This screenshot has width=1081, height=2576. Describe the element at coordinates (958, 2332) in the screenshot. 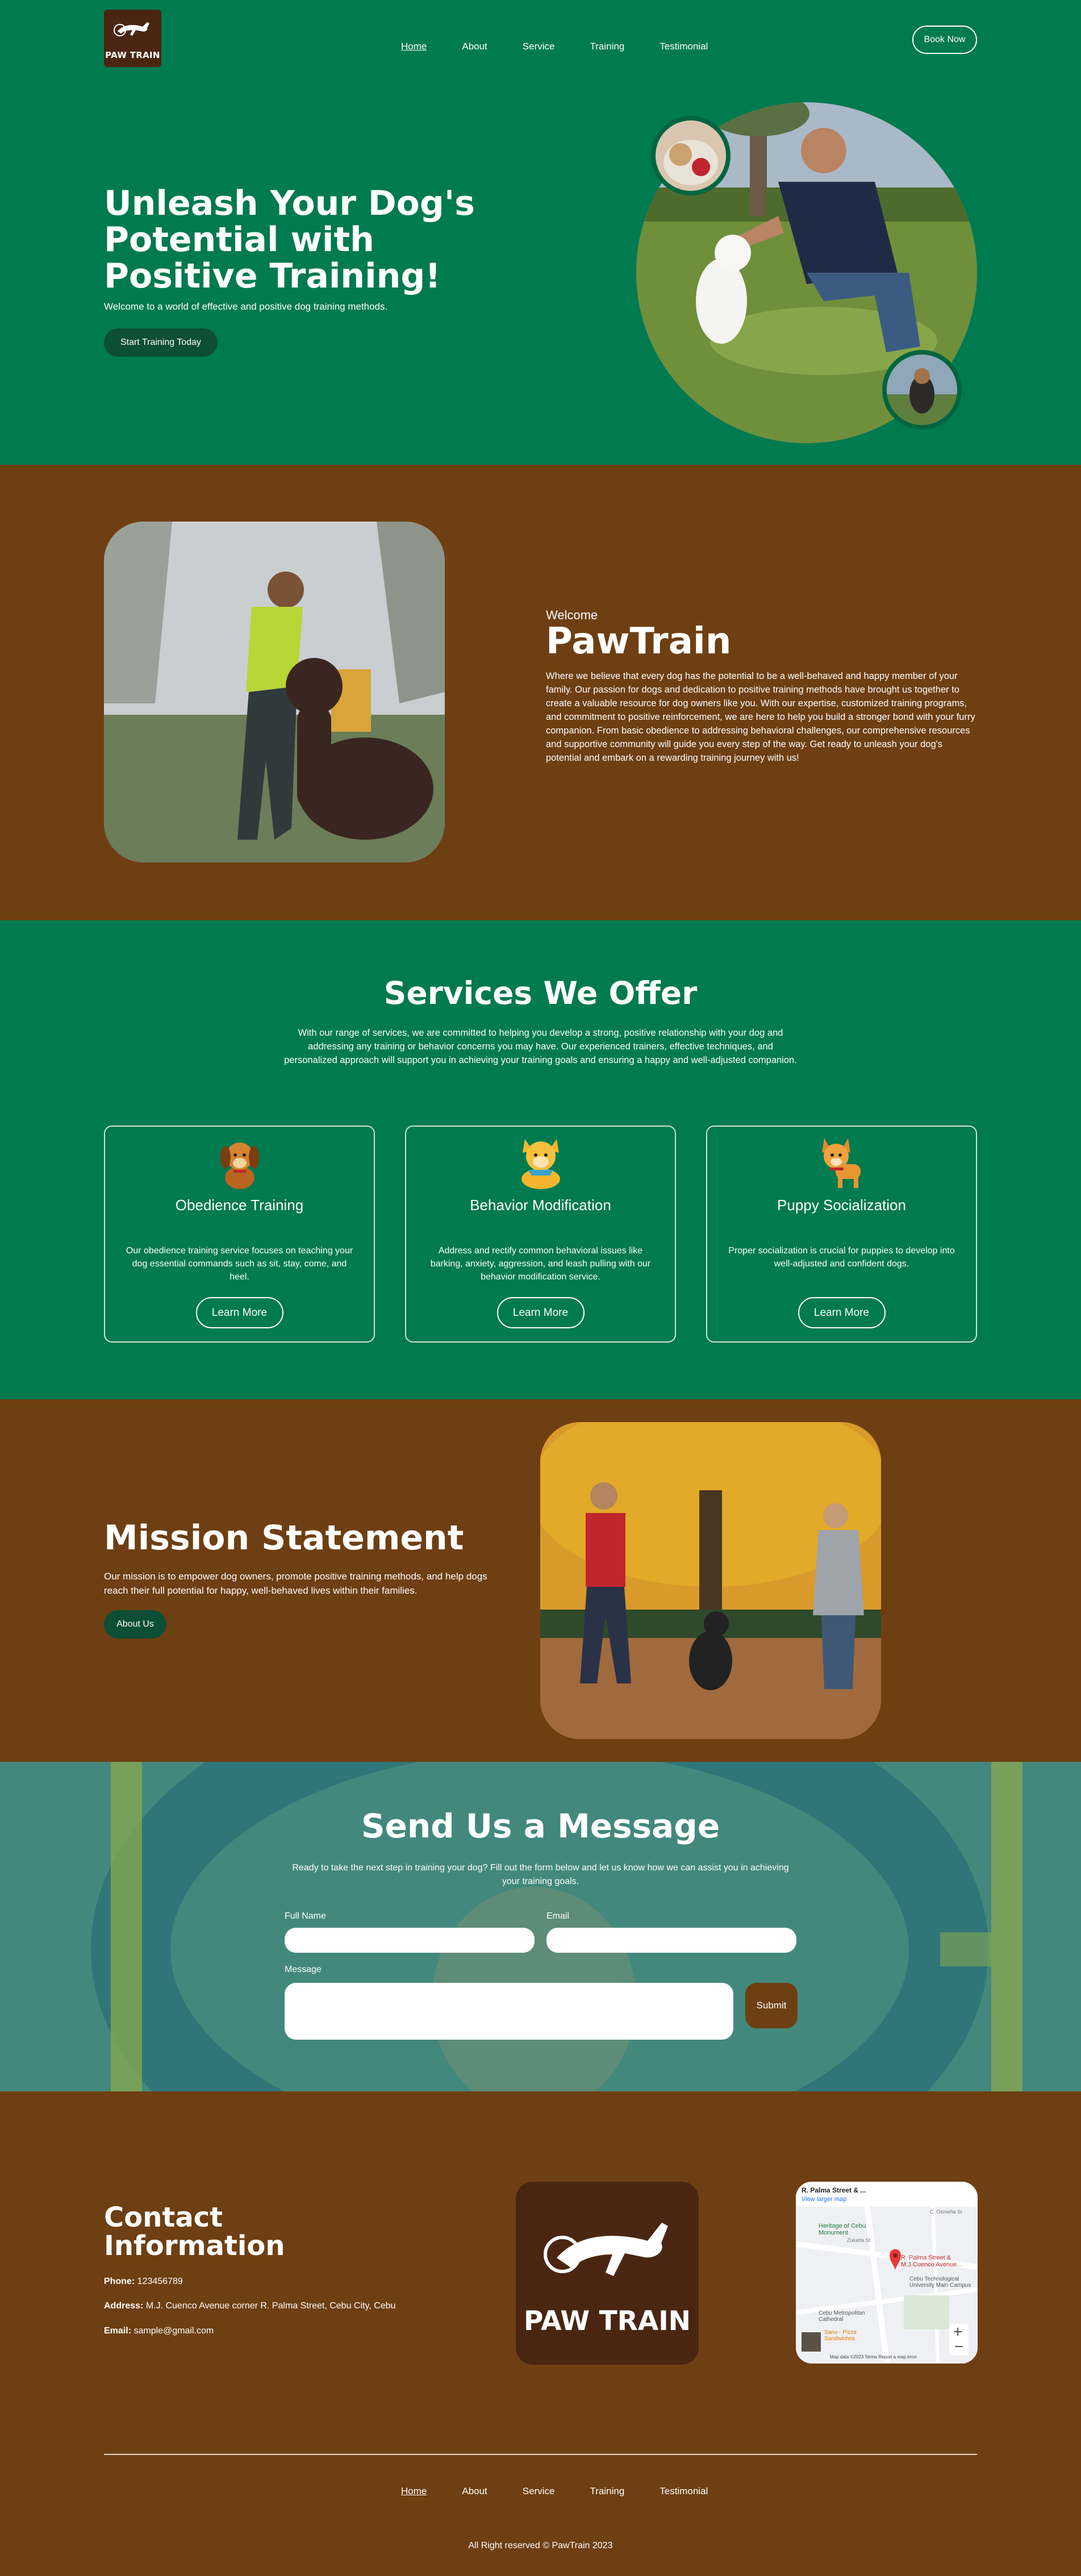

I see `zoom-in-icon: +` at that location.